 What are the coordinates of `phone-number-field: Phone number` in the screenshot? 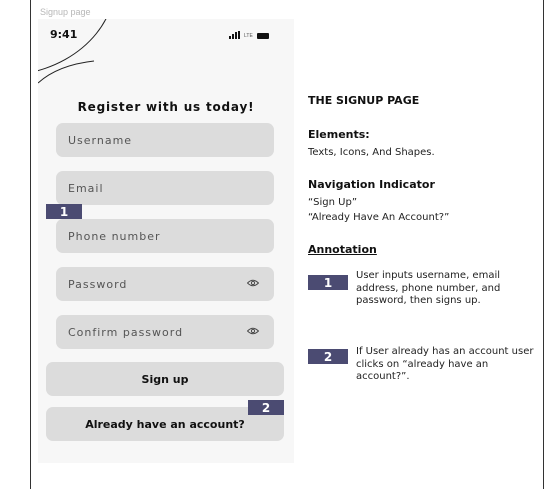 It's located at (165, 236).